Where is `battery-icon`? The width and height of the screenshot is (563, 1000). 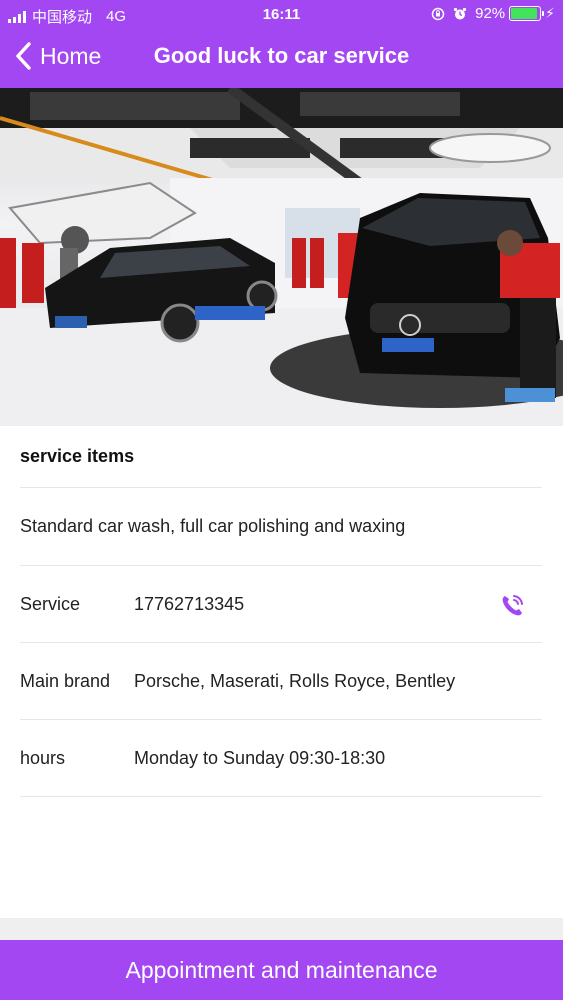
battery-icon is located at coordinates (527, 13).